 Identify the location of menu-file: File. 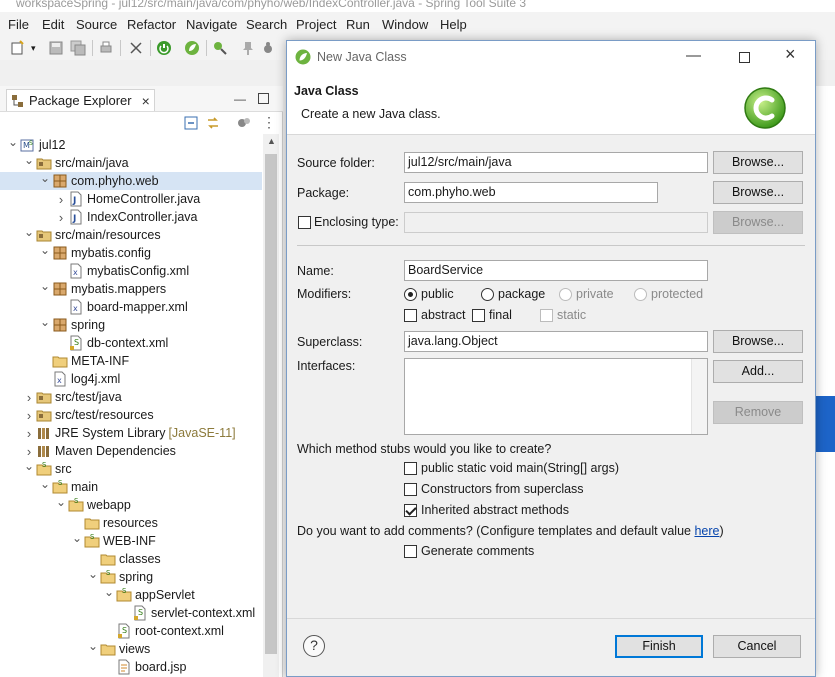
(18, 24).